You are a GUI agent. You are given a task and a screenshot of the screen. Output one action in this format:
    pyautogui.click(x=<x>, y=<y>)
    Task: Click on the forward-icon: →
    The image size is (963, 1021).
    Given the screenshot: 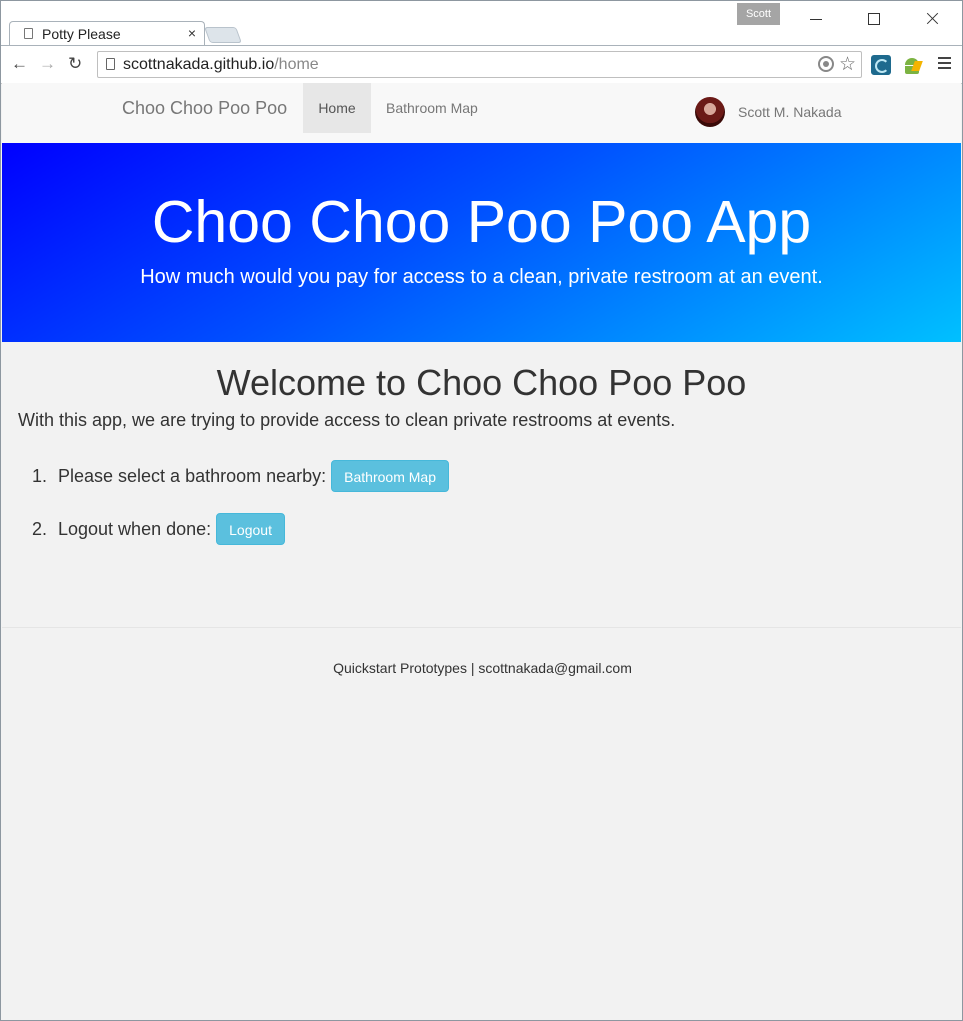 What is the action you would take?
    pyautogui.click(x=47, y=64)
    